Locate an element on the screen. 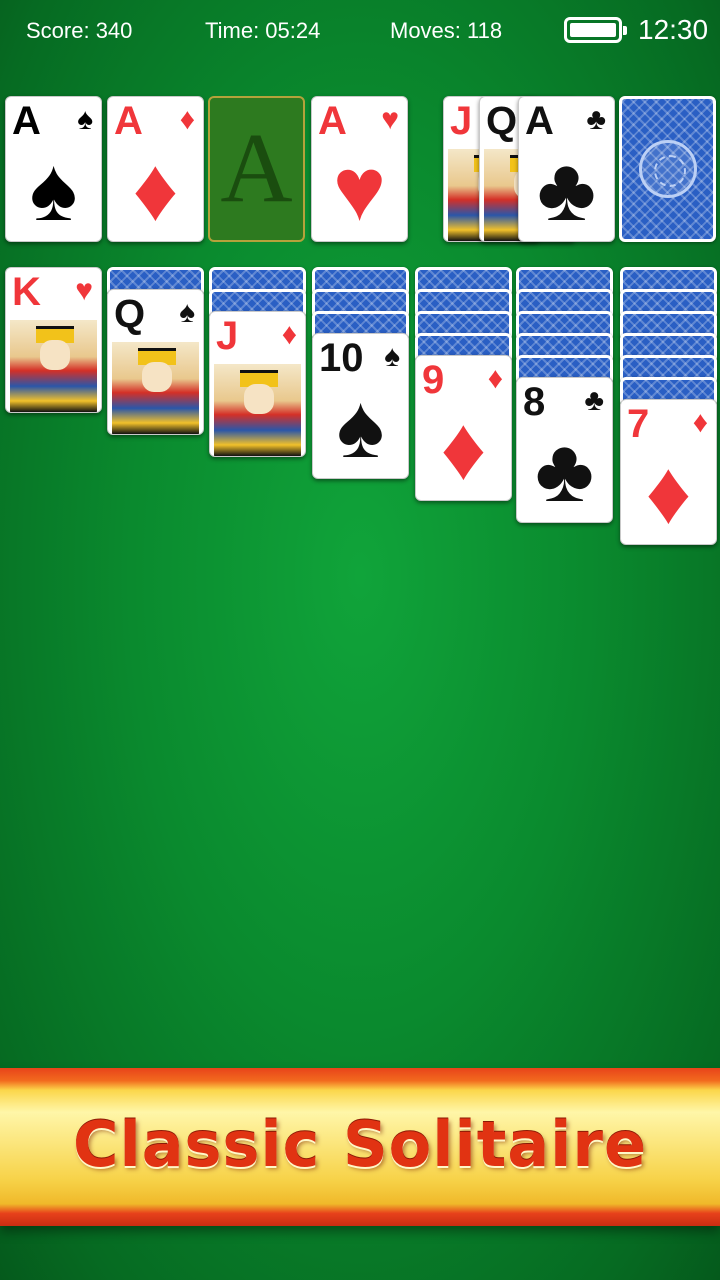 The width and height of the screenshot is (720, 1280). foundation-pile-1: A ♠ ♠ is located at coordinates (53, 169).